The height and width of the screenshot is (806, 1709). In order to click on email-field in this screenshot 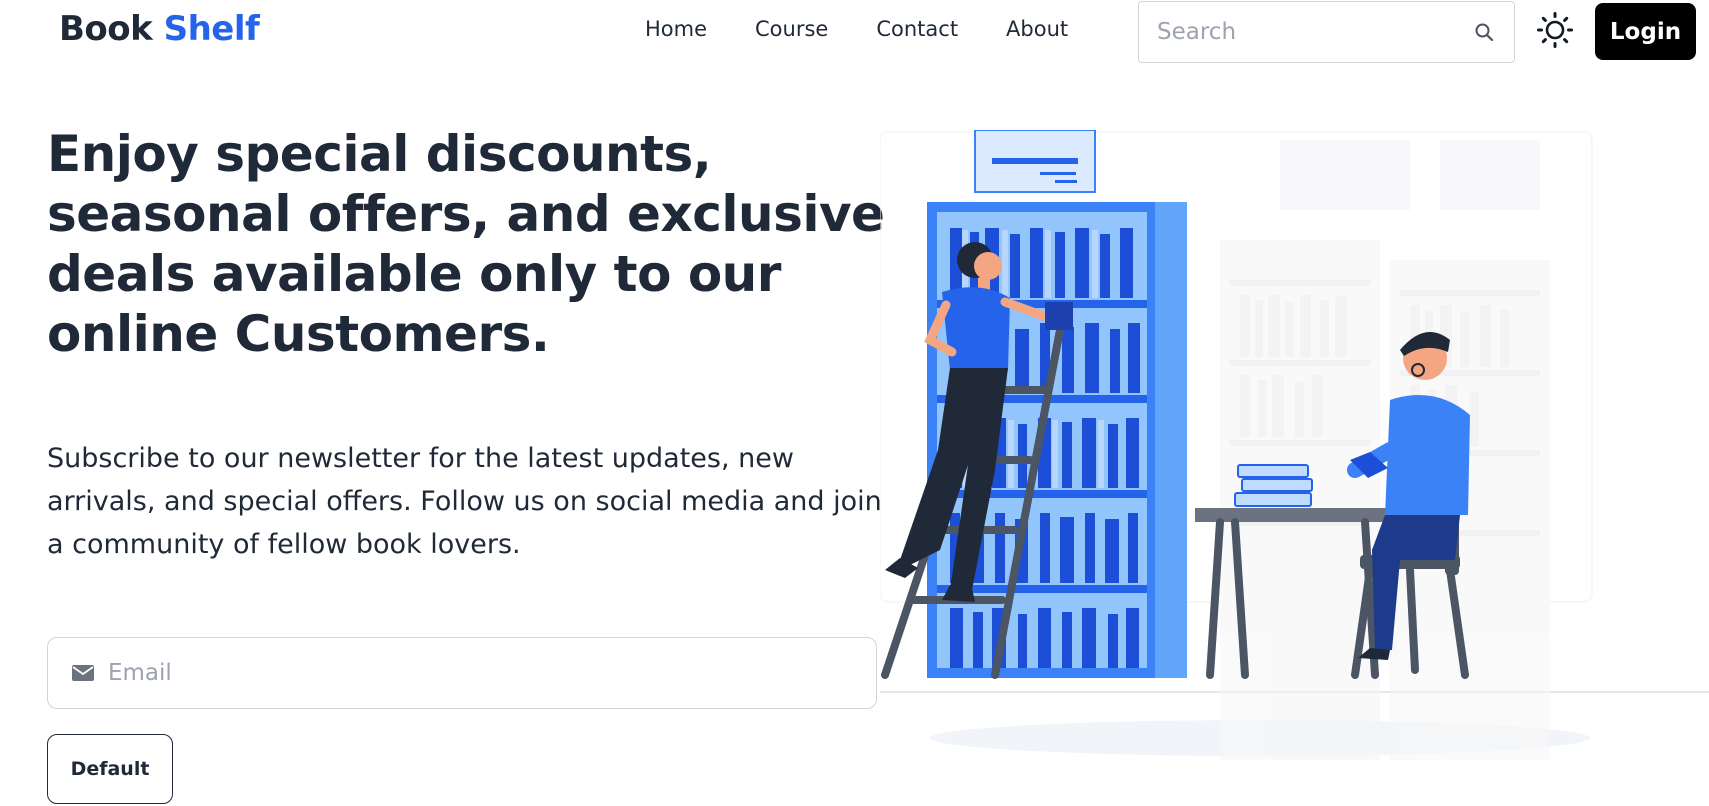, I will do `click(462, 673)`.